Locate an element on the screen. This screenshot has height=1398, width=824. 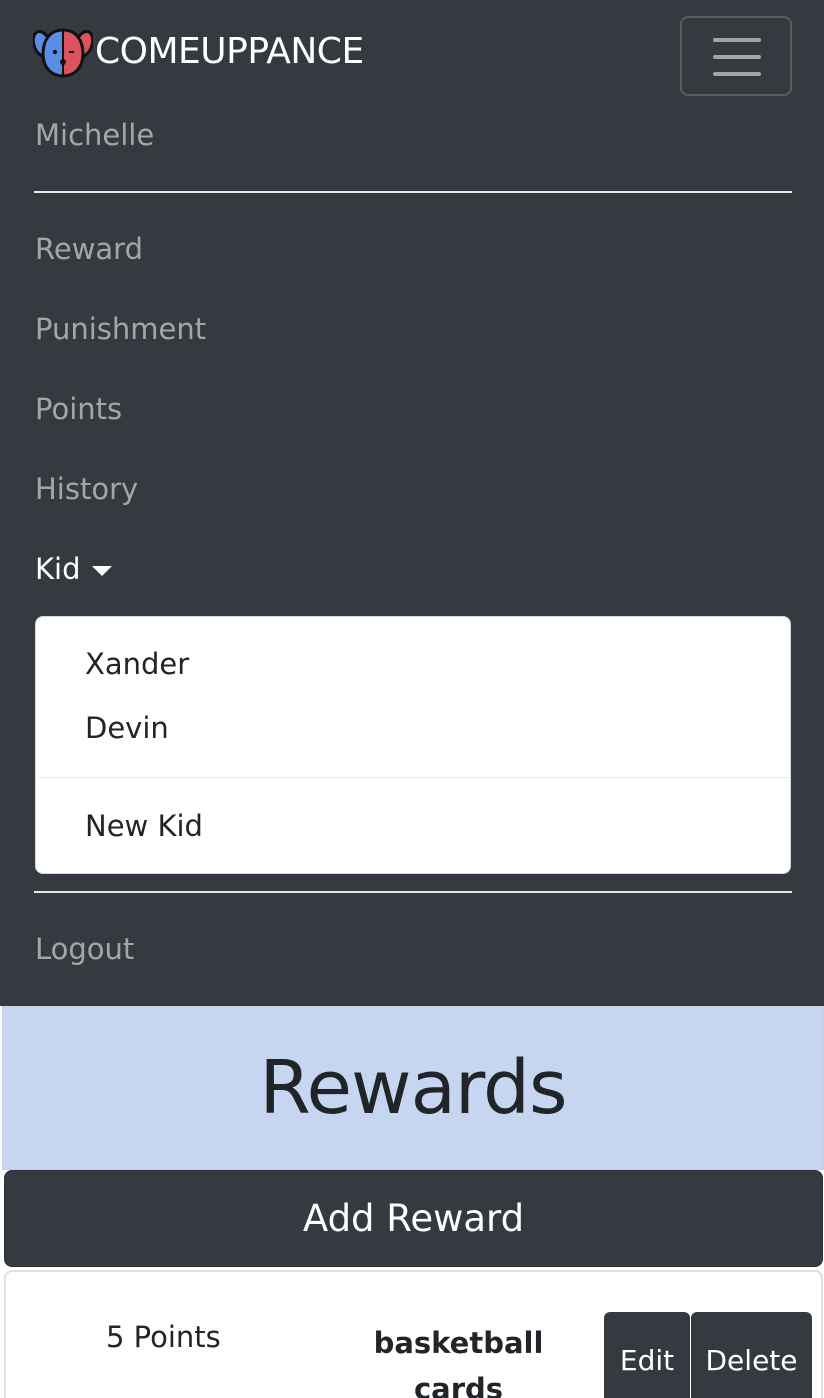
dropdown-divider is located at coordinates (413, 777).